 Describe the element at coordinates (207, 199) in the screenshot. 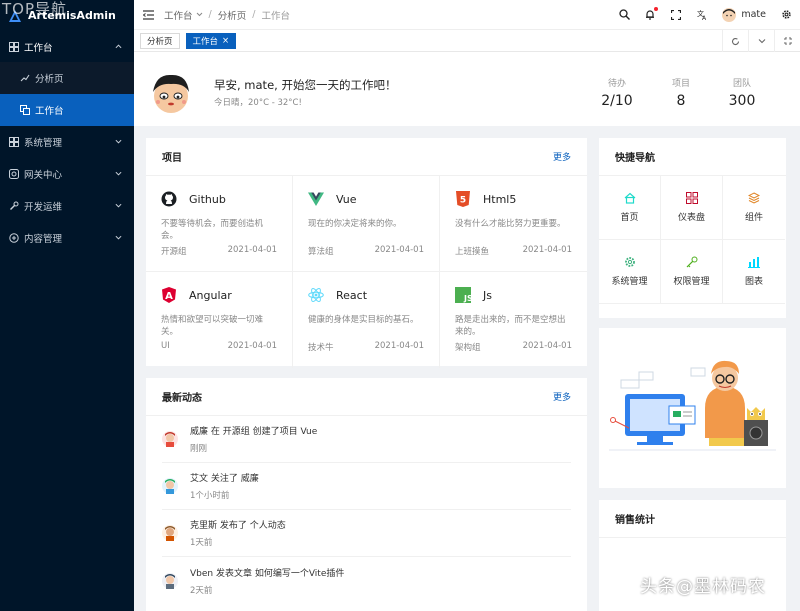

I see `project-name: Github` at that location.